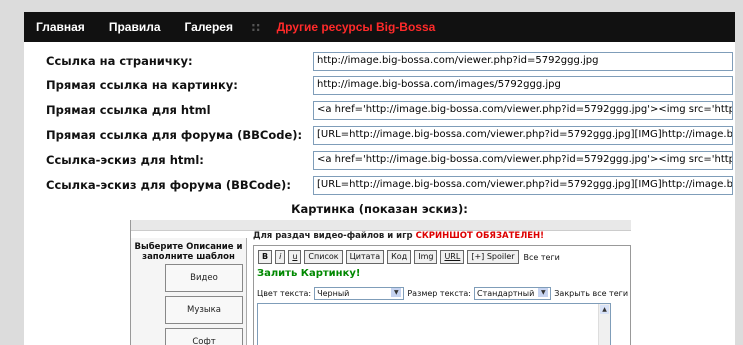 This screenshot has width=743, height=345. I want to click on nav-external-resources-link: Другие ресурсы Big-Bossa, so click(356, 27).